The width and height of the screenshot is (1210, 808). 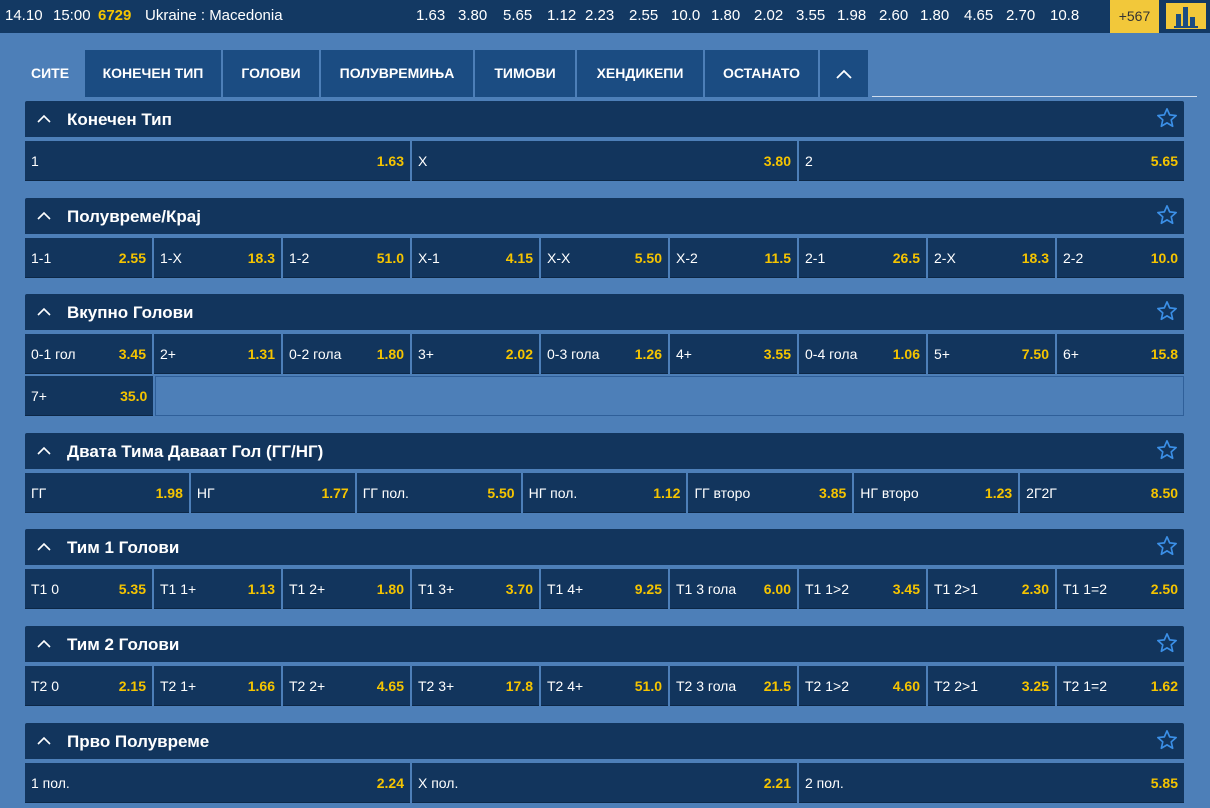 I want to click on odd-cell: 1-2 51.0, so click(x=346, y=258).